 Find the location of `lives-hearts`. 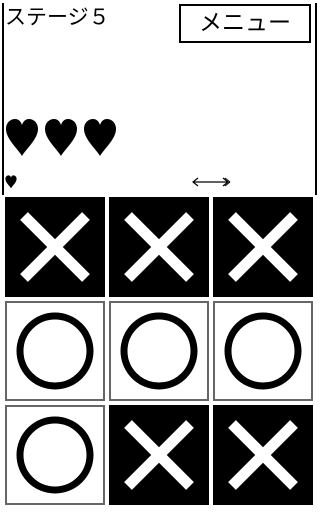

lives-hearts is located at coordinates (61, 139).